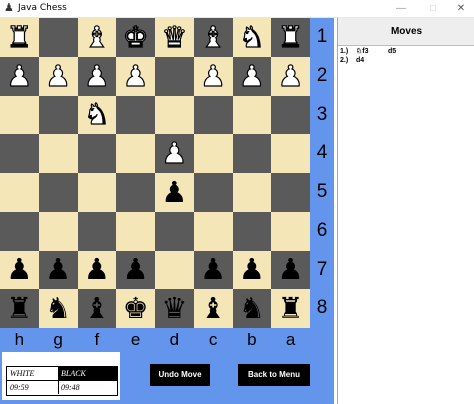 Image resolution: width=474 pixels, height=404 pixels. What do you see at coordinates (174, 270) in the screenshot?
I see `square-d7` at bounding box center [174, 270].